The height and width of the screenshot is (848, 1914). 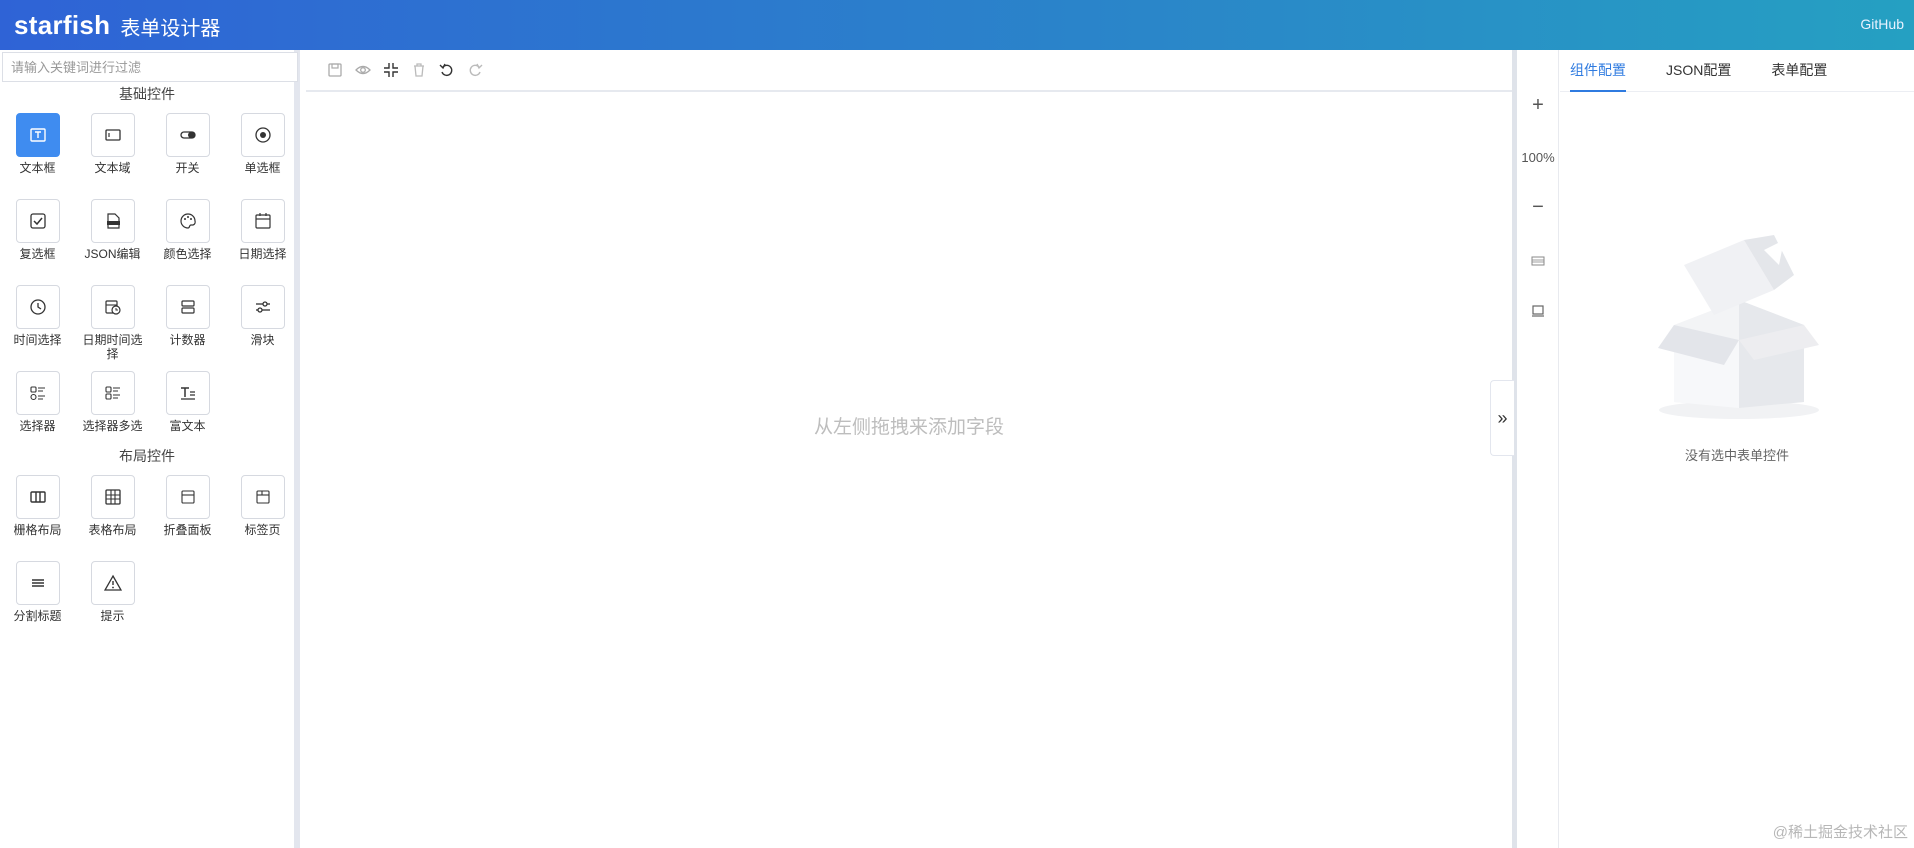 I want to click on group-title-basic: 基础控件, so click(x=147, y=94).